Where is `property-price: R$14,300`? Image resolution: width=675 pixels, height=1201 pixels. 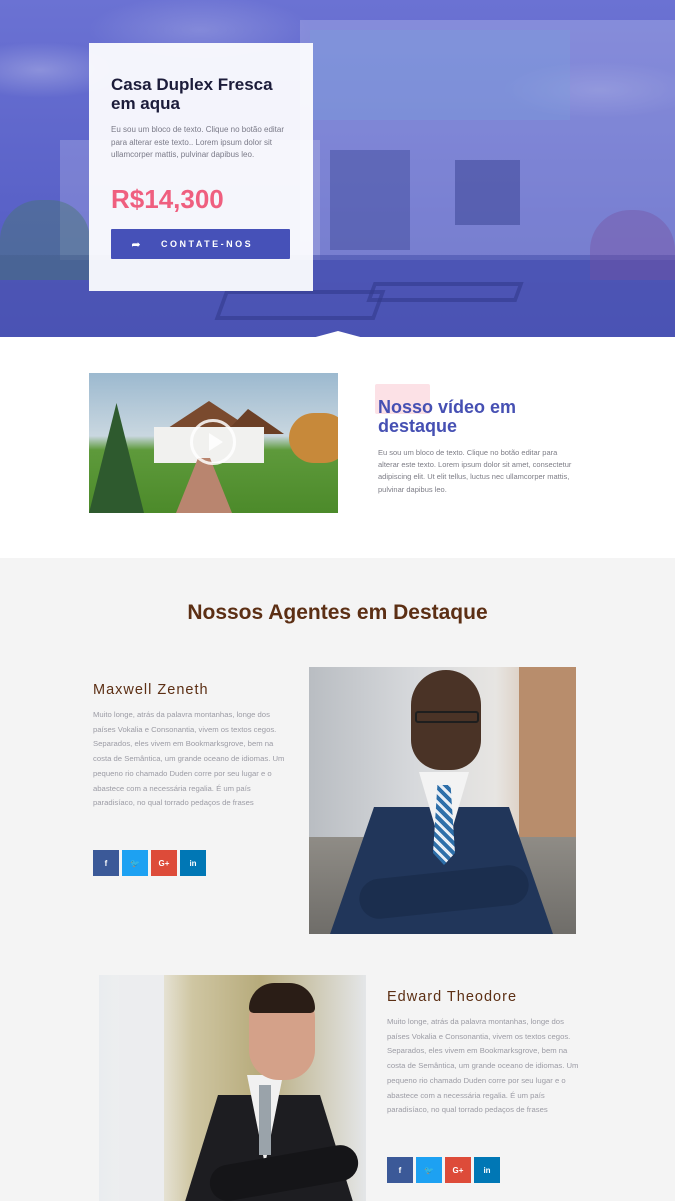 property-price: R$14,300 is located at coordinates (167, 198).